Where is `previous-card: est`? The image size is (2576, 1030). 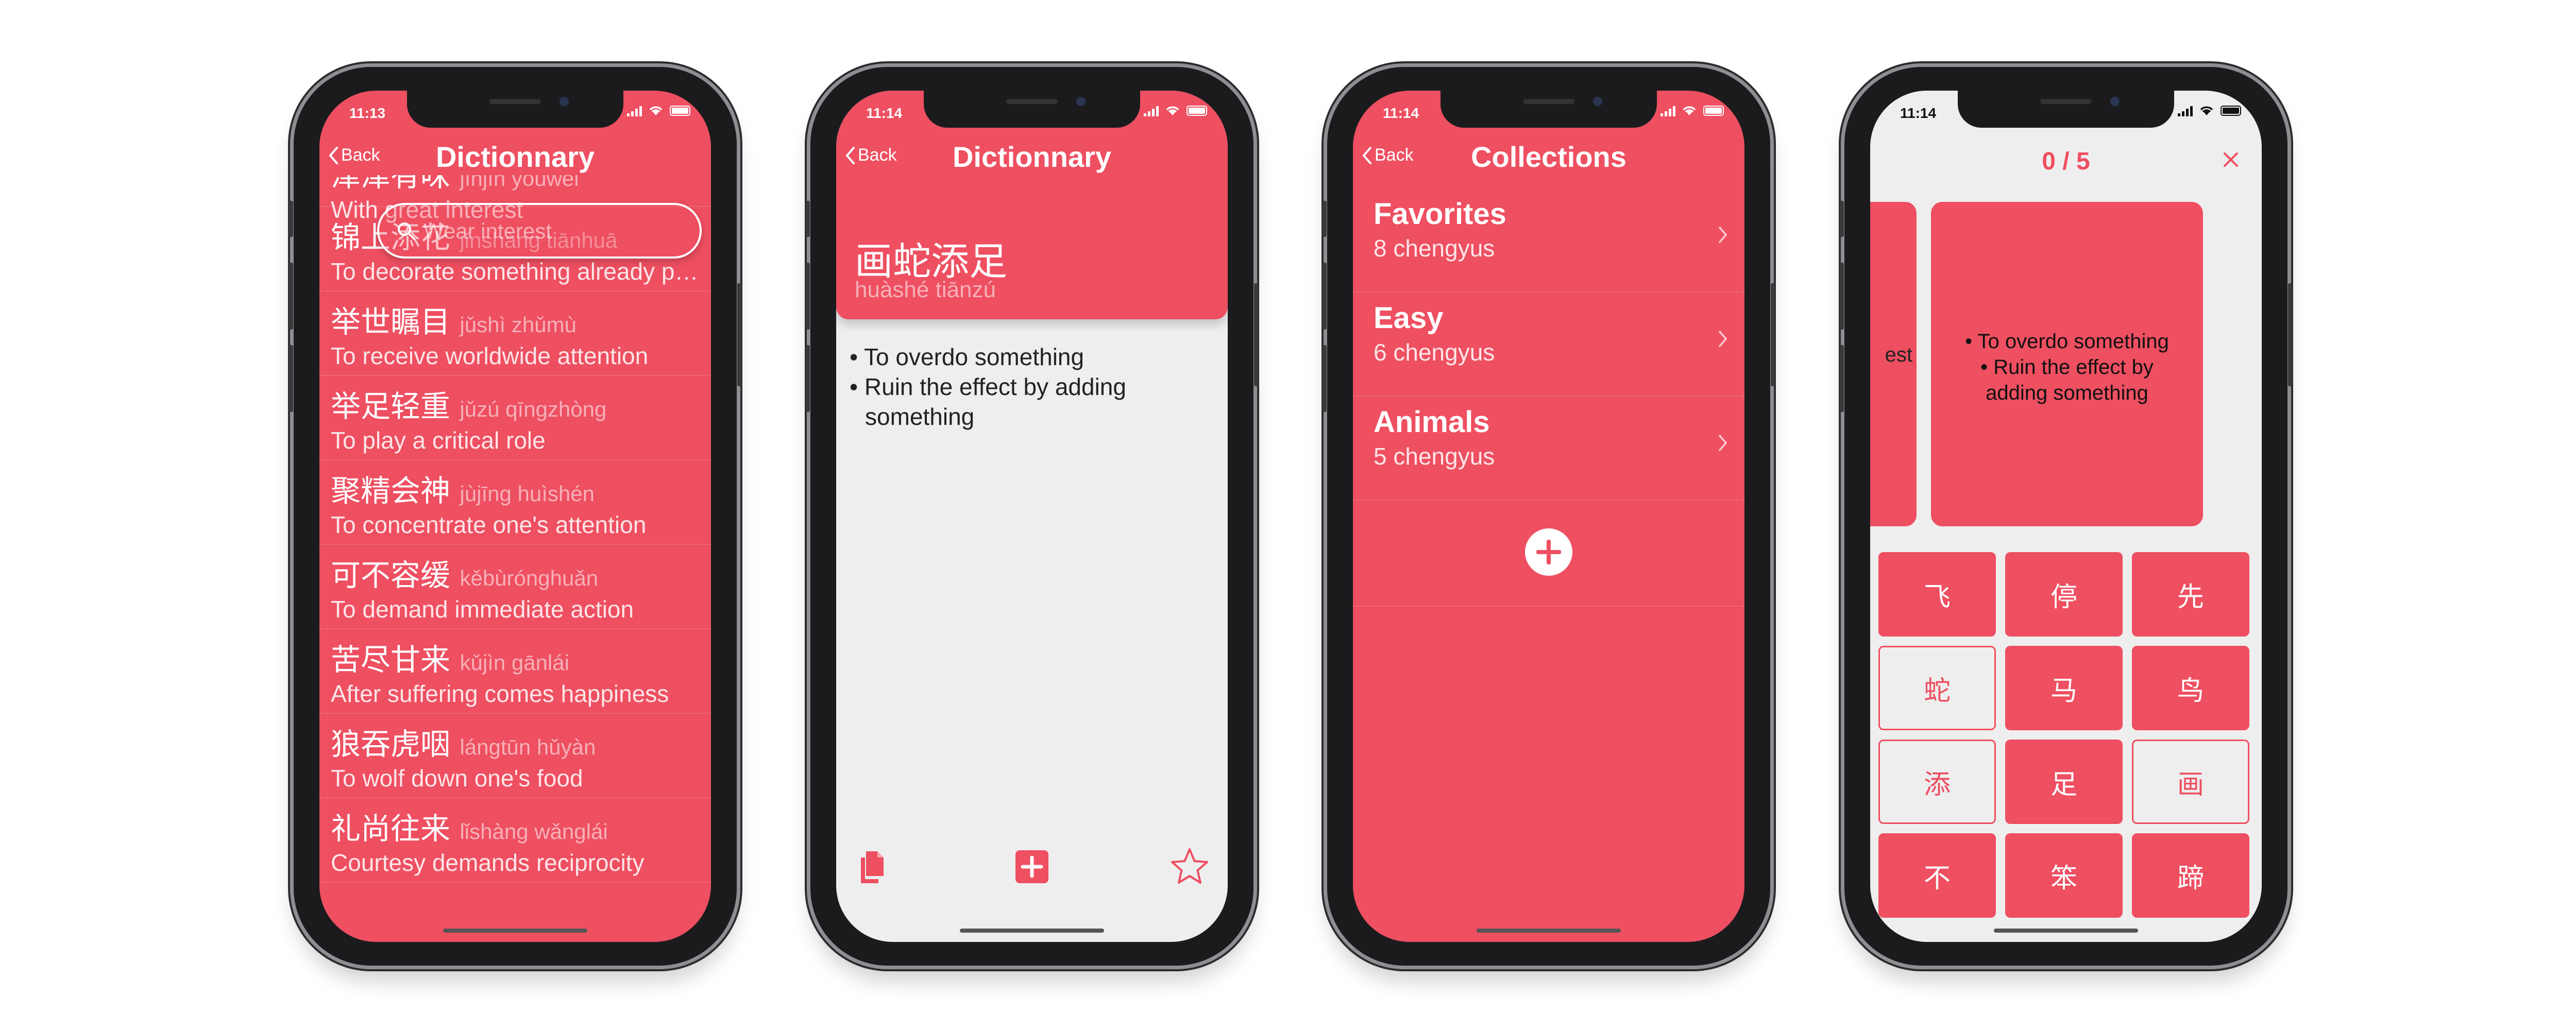
previous-card: est is located at coordinates (1893, 364).